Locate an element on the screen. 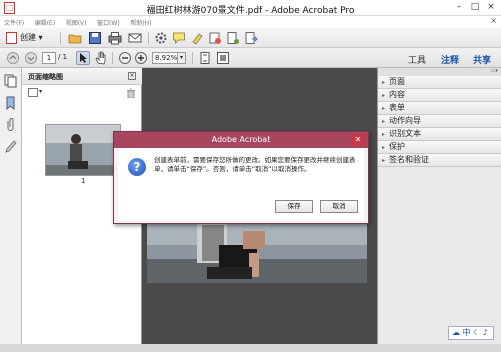 This screenshot has width=501, height=352. arrow-up-circle-icon is located at coordinates (13, 58).